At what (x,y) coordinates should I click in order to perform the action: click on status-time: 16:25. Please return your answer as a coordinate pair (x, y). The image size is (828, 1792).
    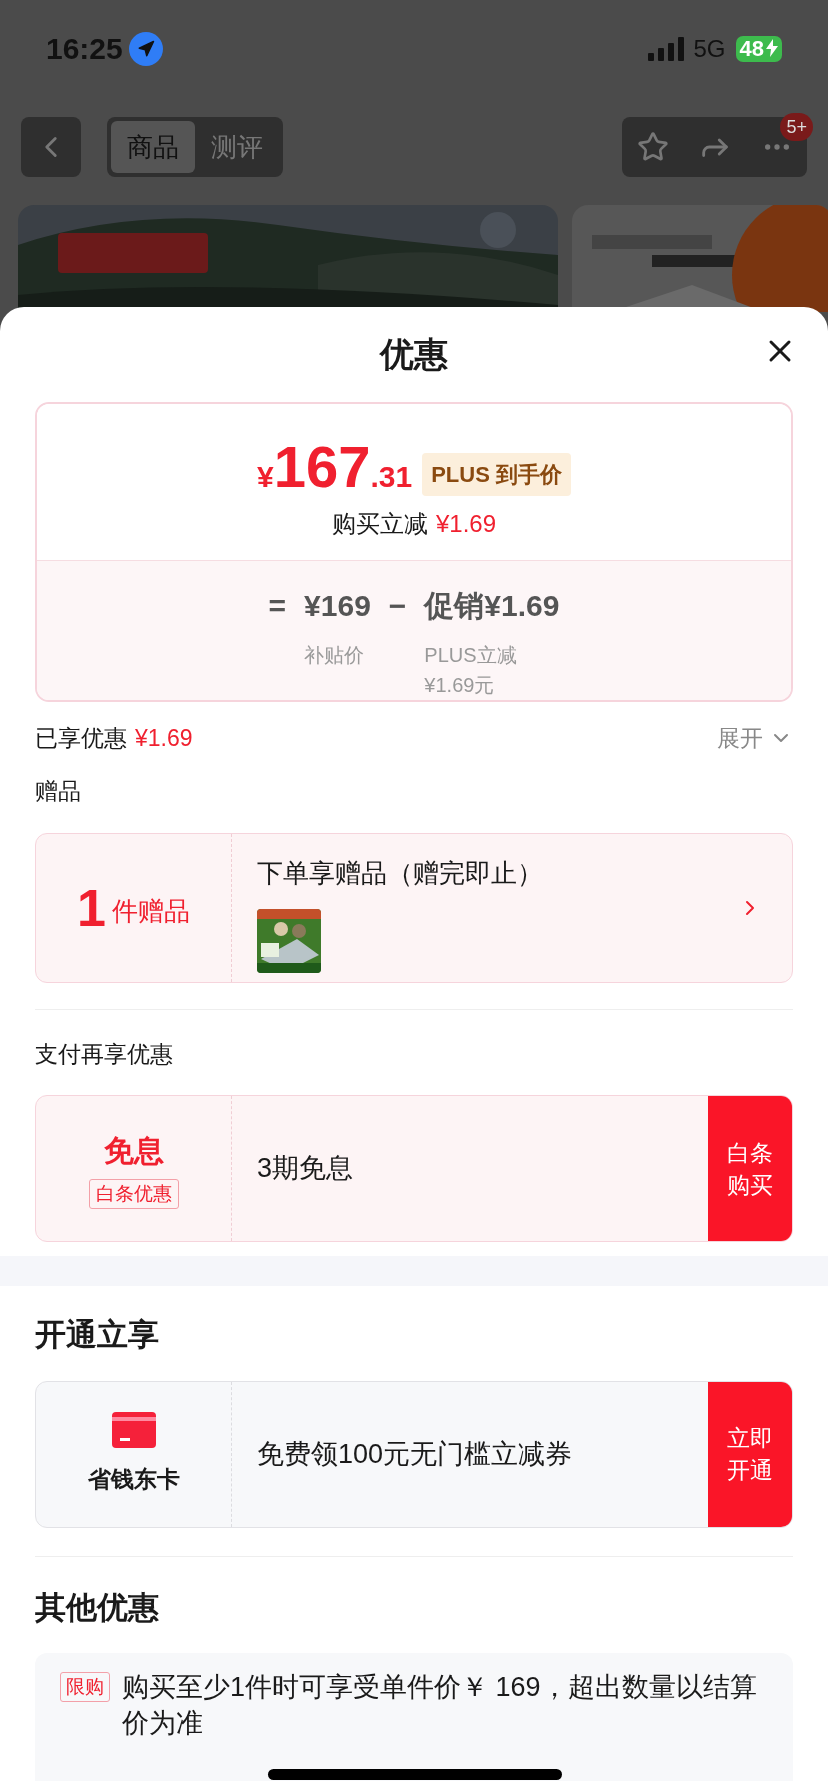
    Looking at the image, I should click on (84, 49).